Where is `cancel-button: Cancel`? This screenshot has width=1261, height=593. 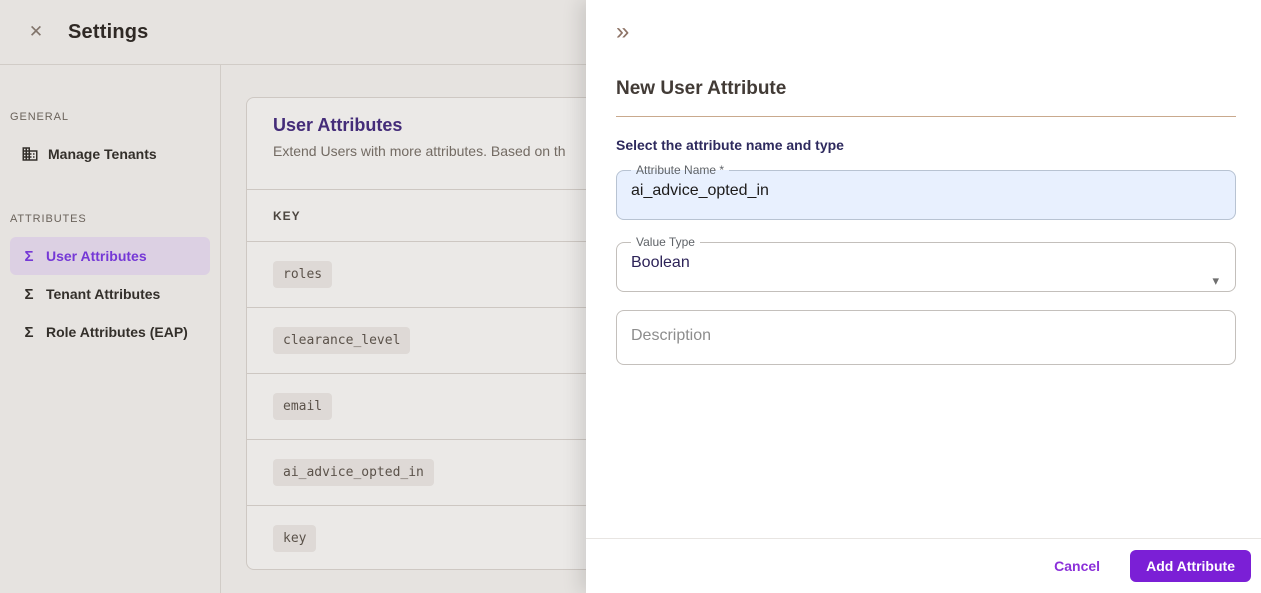 cancel-button: Cancel is located at coordinates (1077, 566).